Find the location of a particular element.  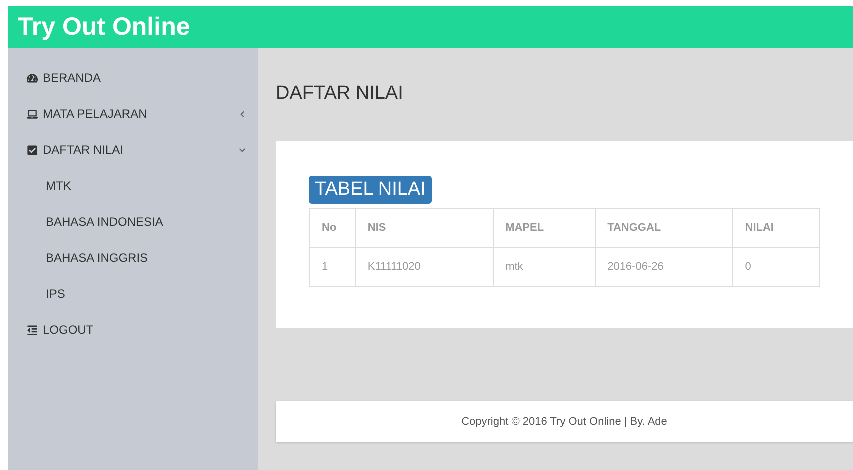

app-title: Try Out Online is located at coordinates (104, 27).